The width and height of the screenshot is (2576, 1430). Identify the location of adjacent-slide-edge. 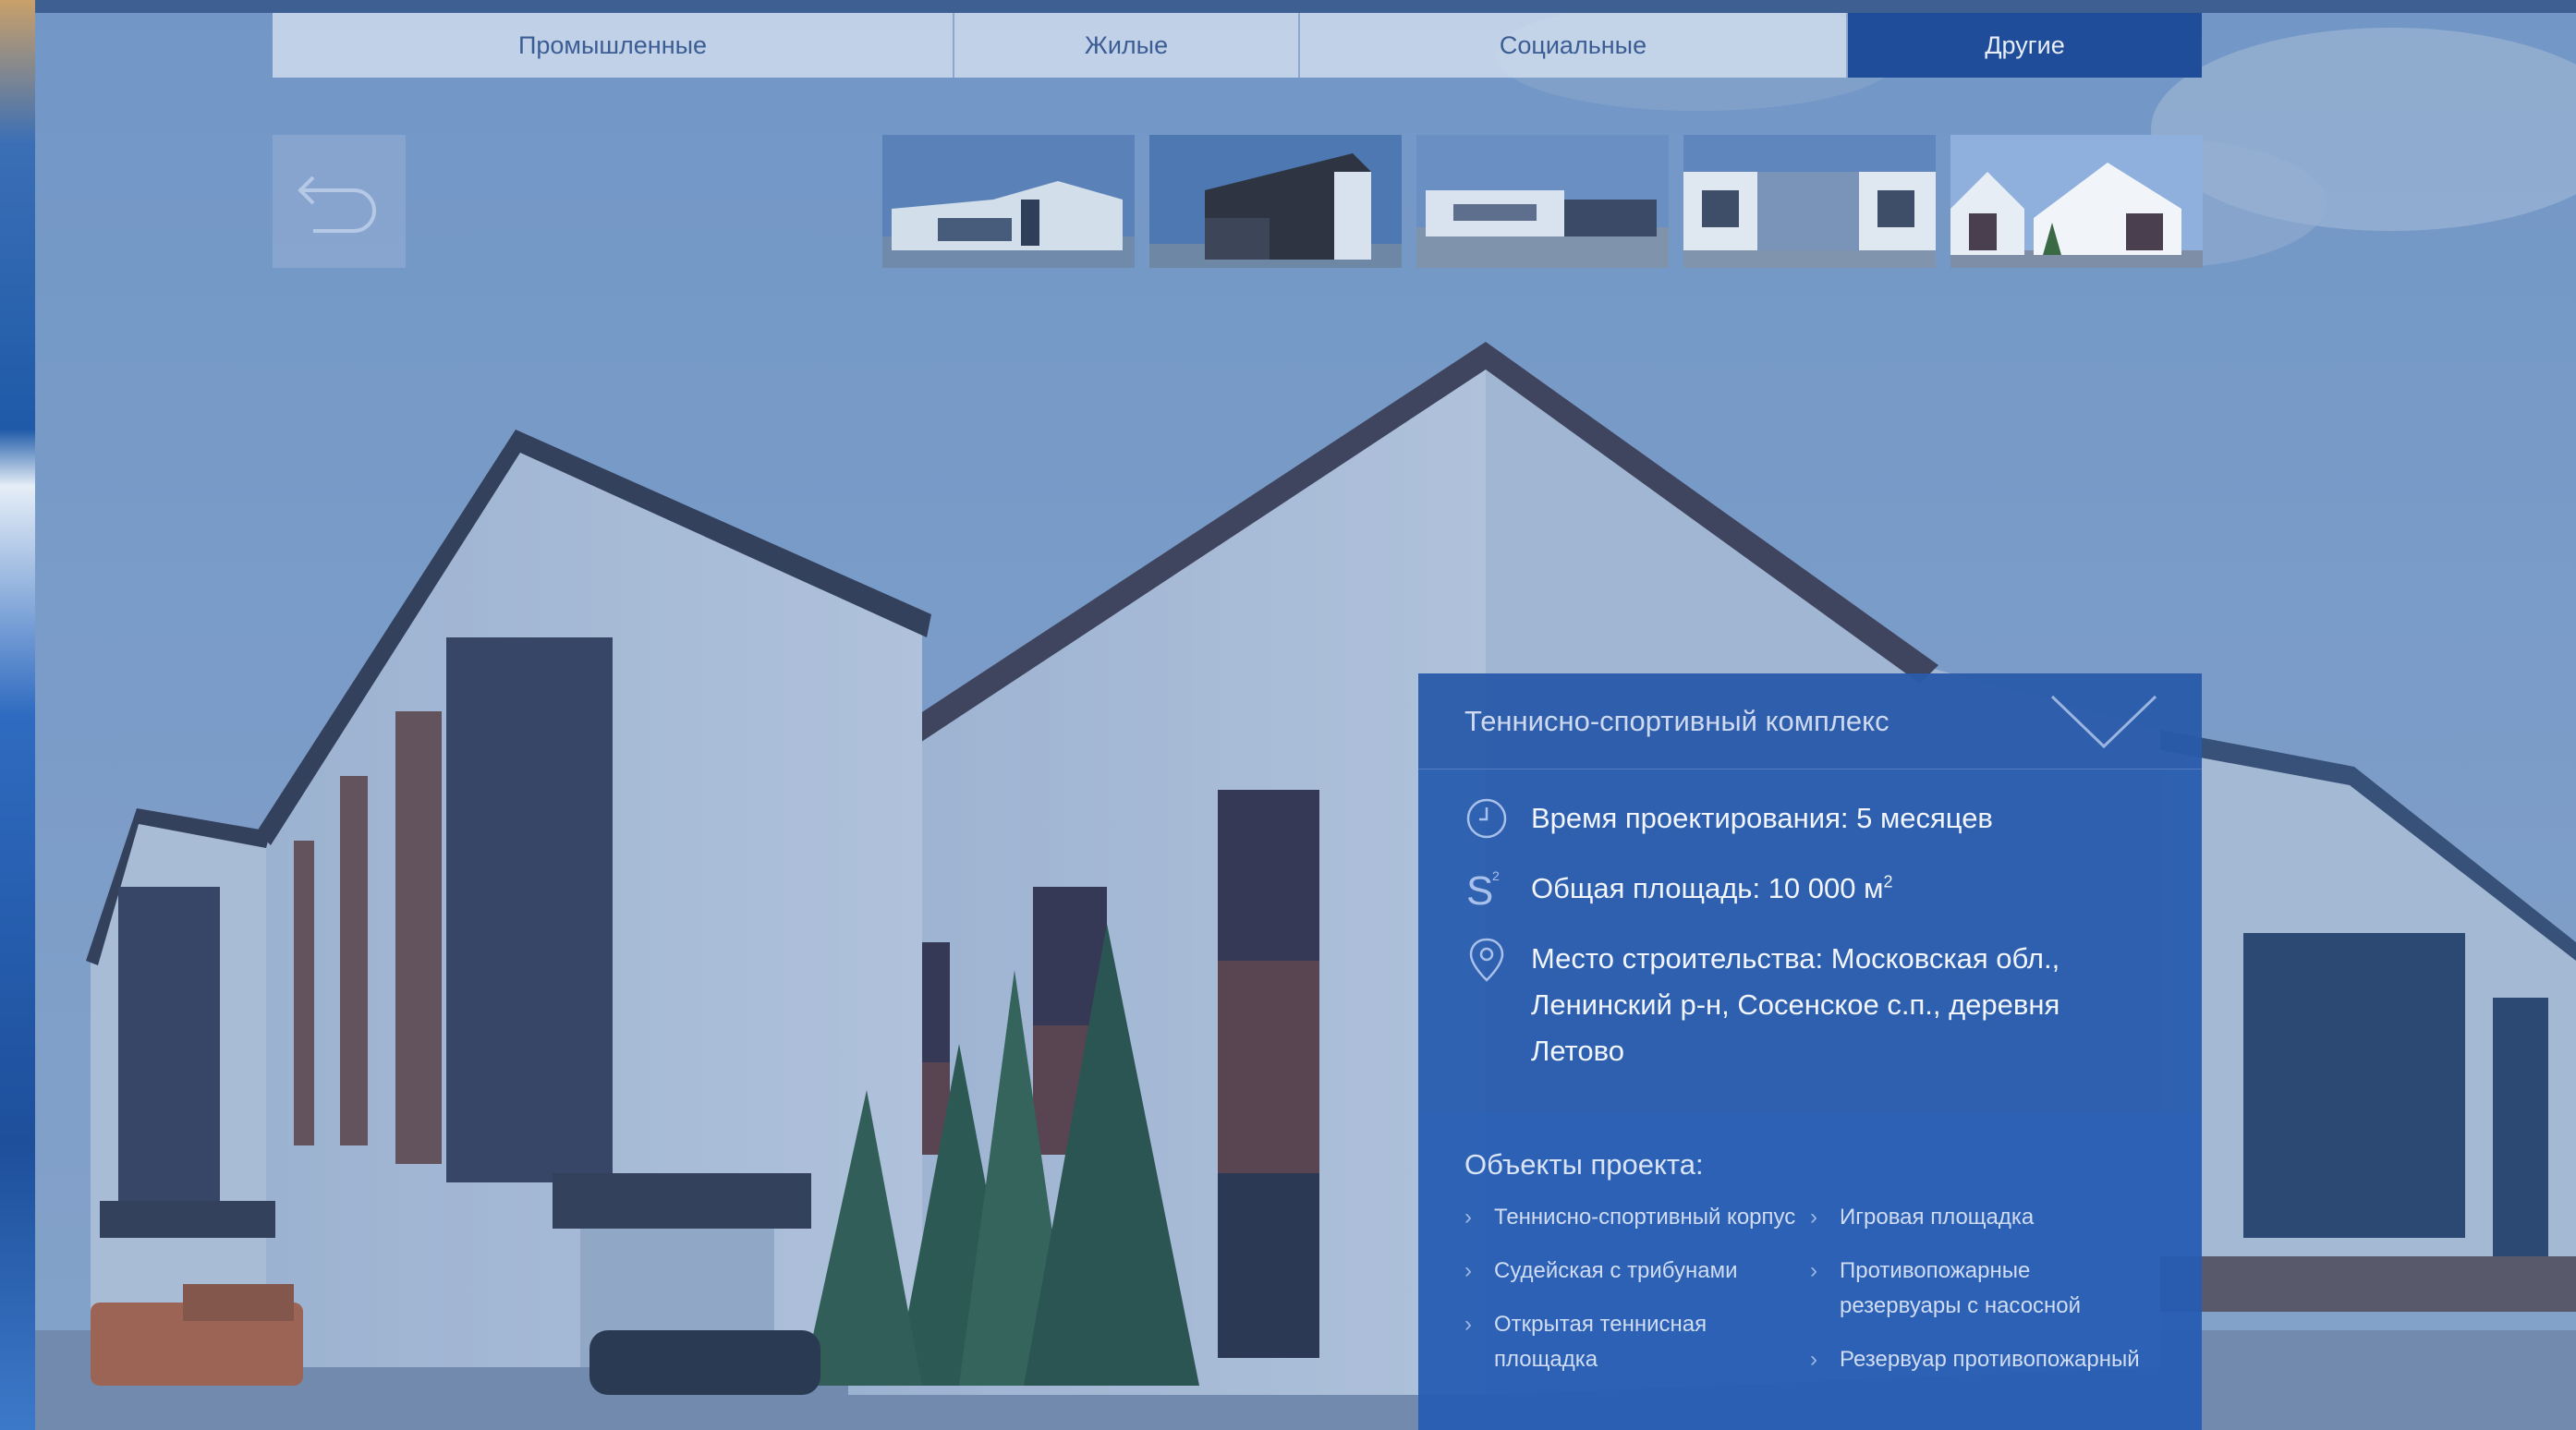
(17, 715).